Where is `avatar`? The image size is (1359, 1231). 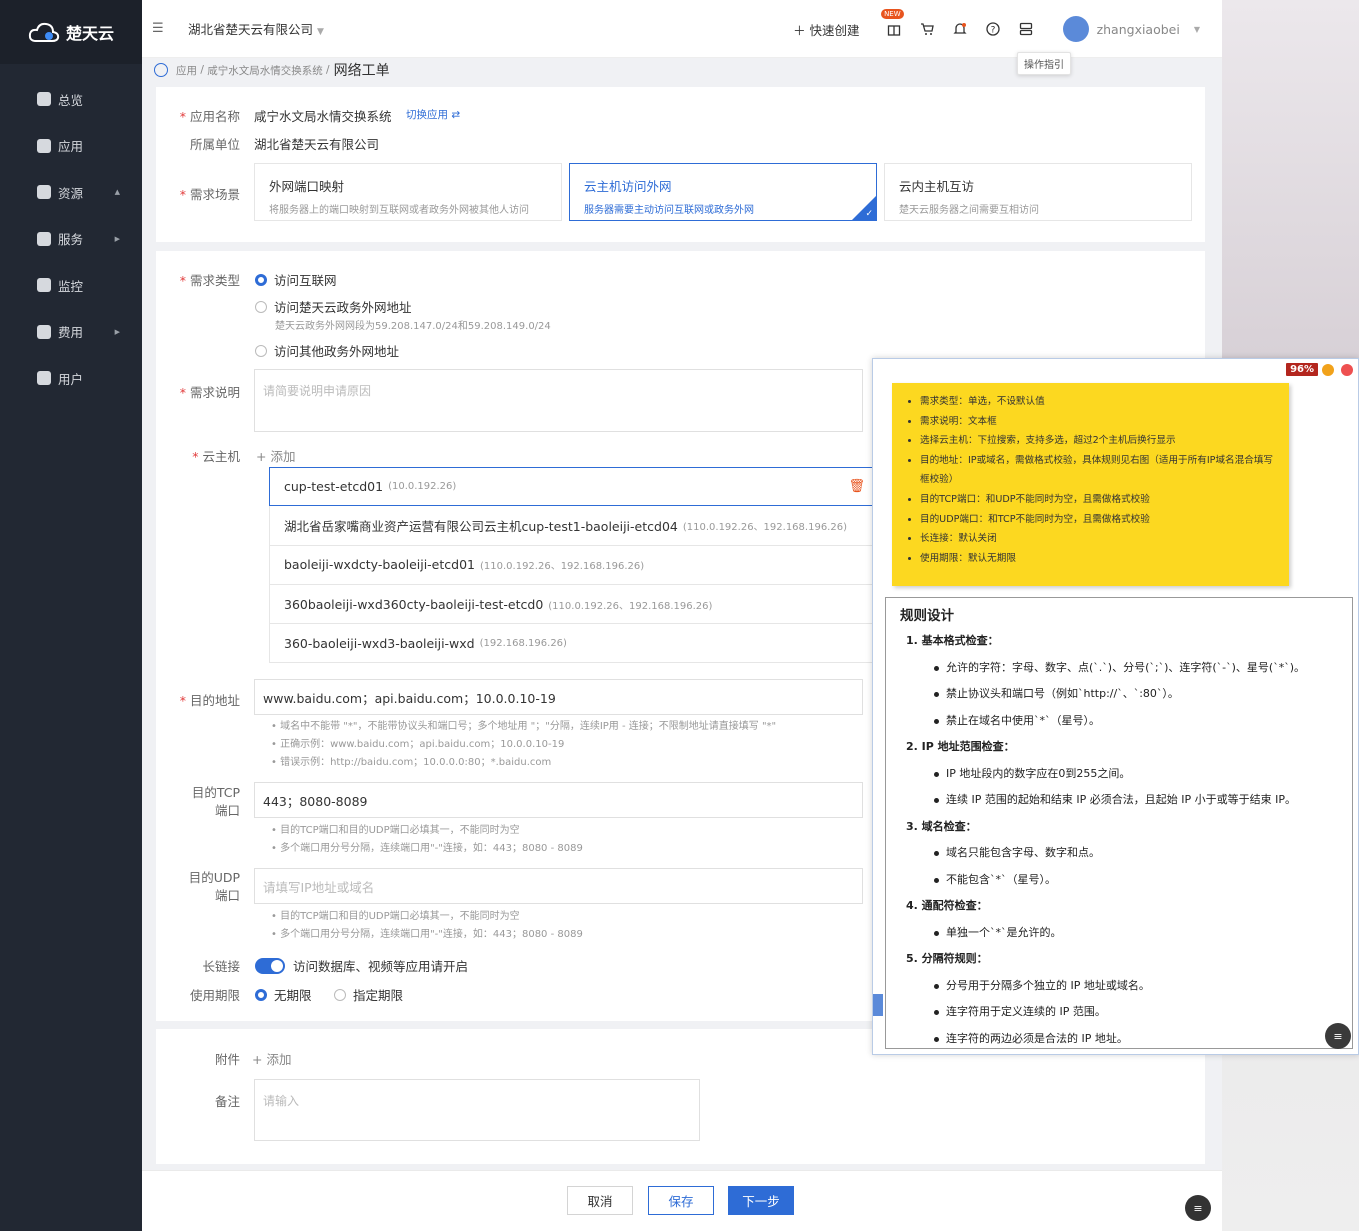 avatar is located at coordinates (1075, 29).